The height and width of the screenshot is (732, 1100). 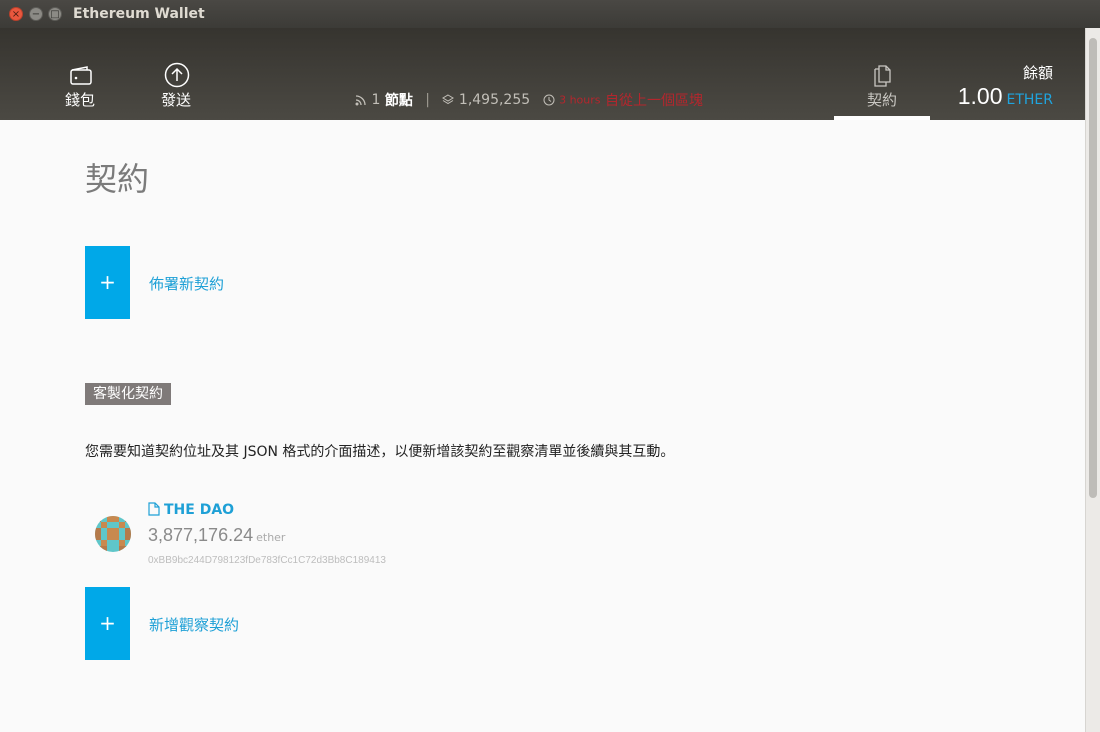 I want to click on documents-icon, so click(x=882, y=76).